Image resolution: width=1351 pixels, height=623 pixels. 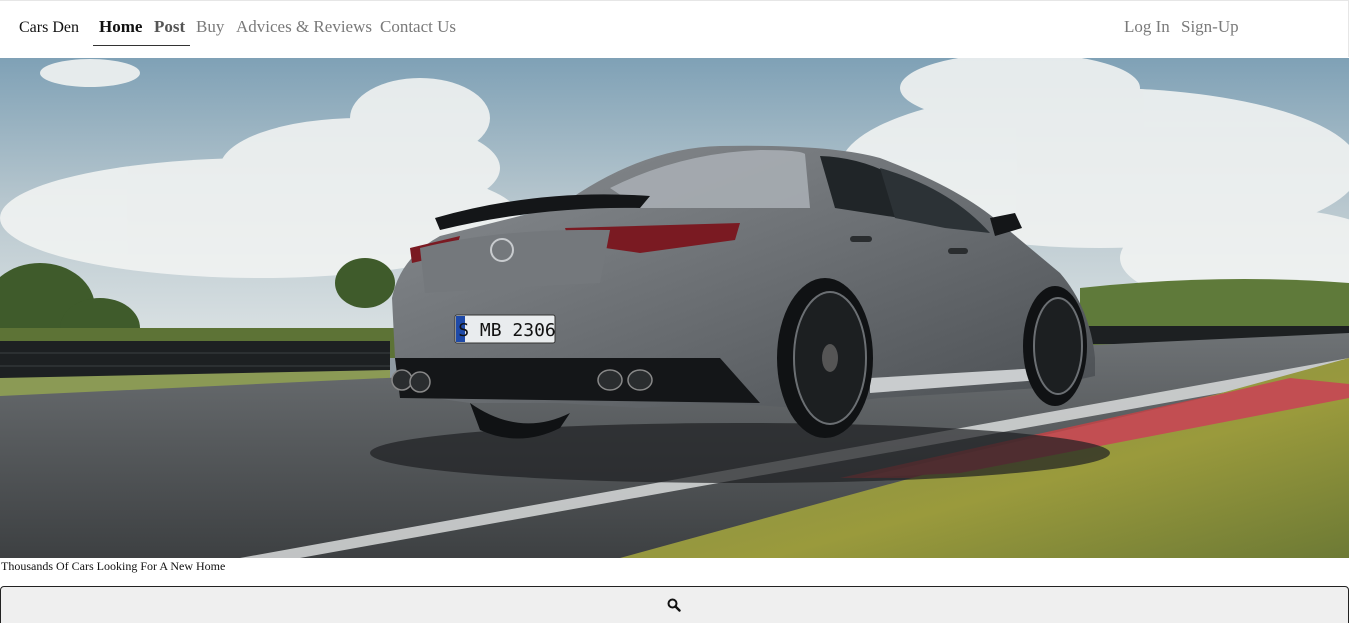 What do you see at coordinates (141, 45) in the screenshot?
I see `active-nav-underline` at bounding box center [141, 45].